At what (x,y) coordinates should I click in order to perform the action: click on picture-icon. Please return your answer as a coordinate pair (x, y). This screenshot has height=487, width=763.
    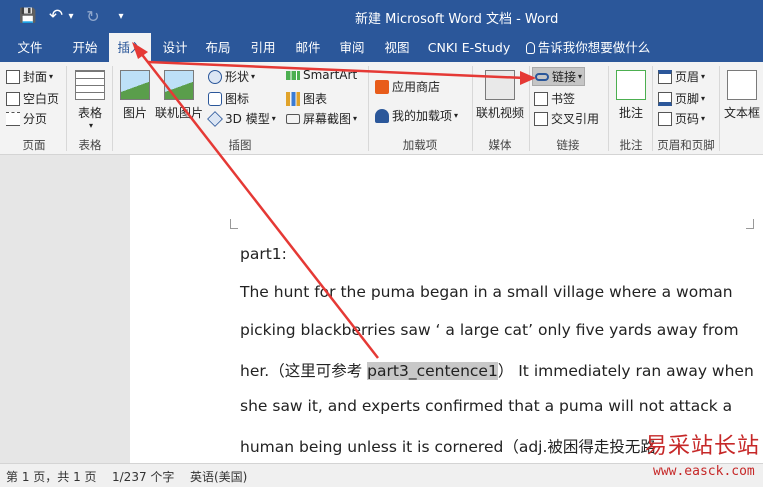
    Looking at the image, I should click on (135, 85).